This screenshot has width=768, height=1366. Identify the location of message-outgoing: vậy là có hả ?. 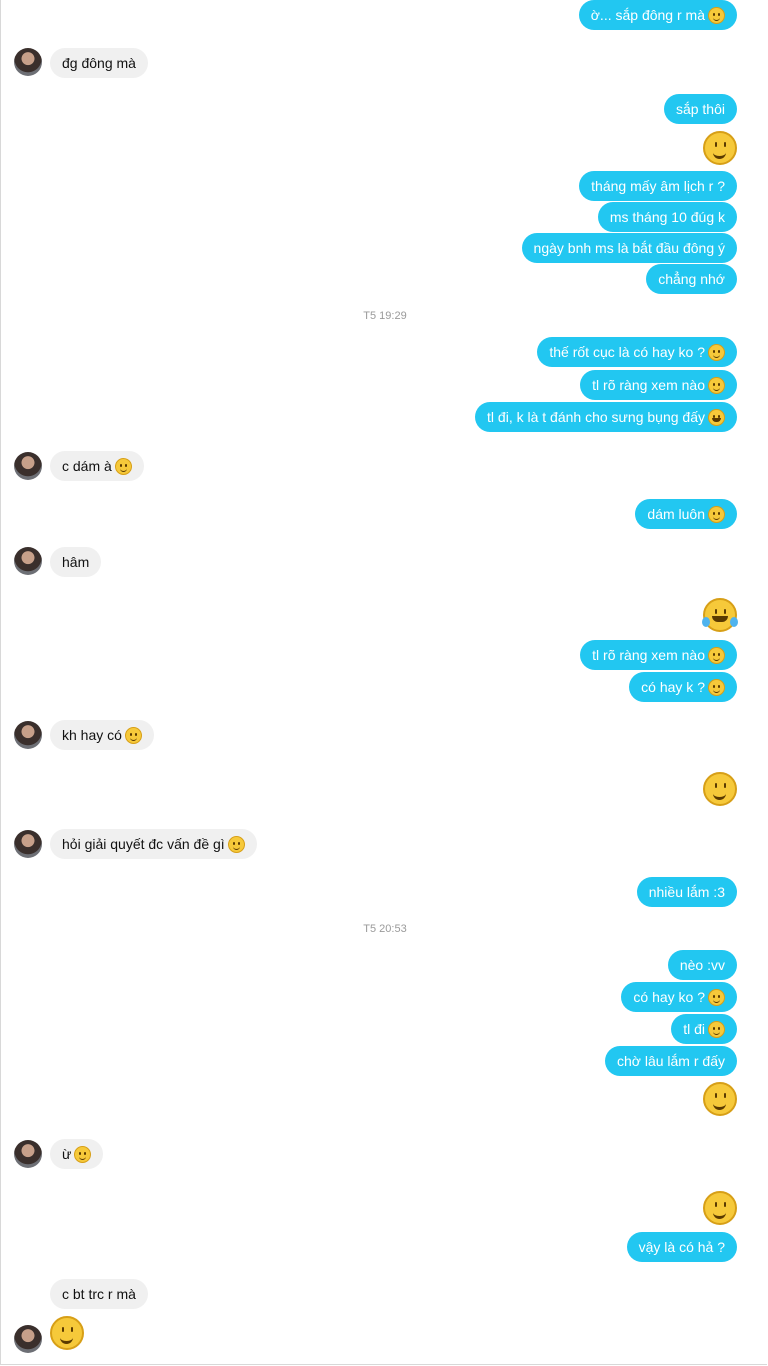
(681, 1247).